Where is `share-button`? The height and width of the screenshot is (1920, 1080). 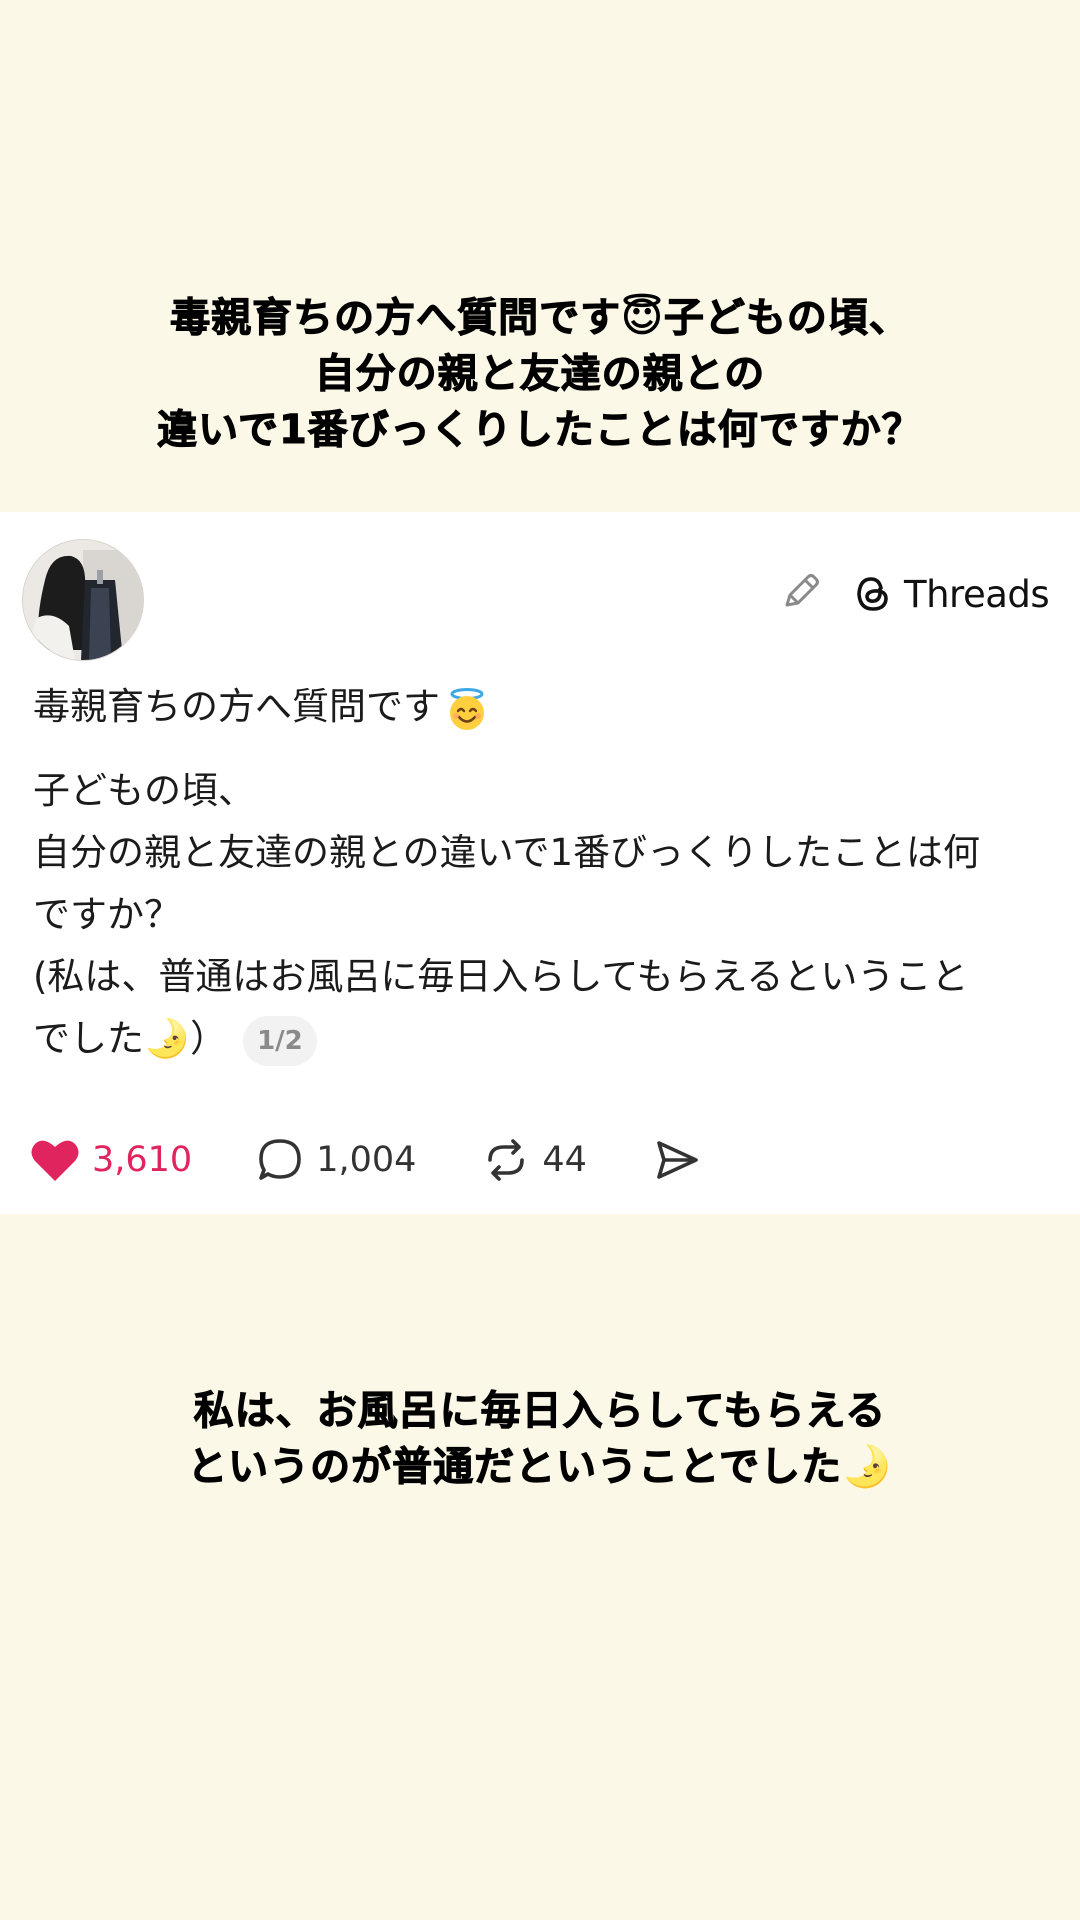 share-button is located at coordinates (683, 1160).